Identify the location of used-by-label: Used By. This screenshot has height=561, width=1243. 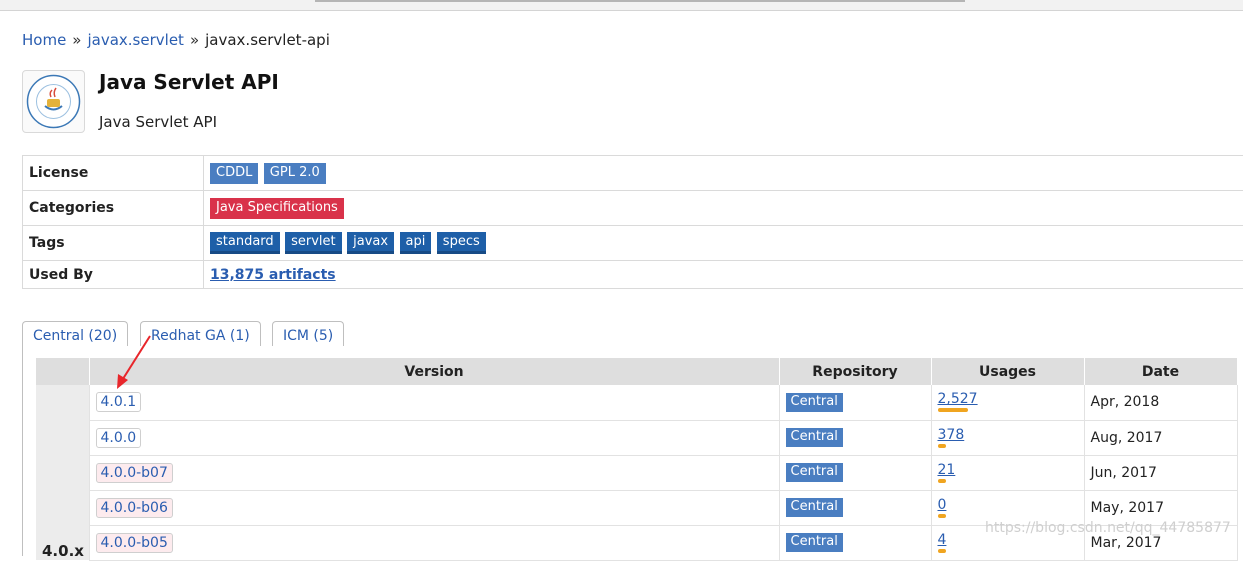
(113, 275).